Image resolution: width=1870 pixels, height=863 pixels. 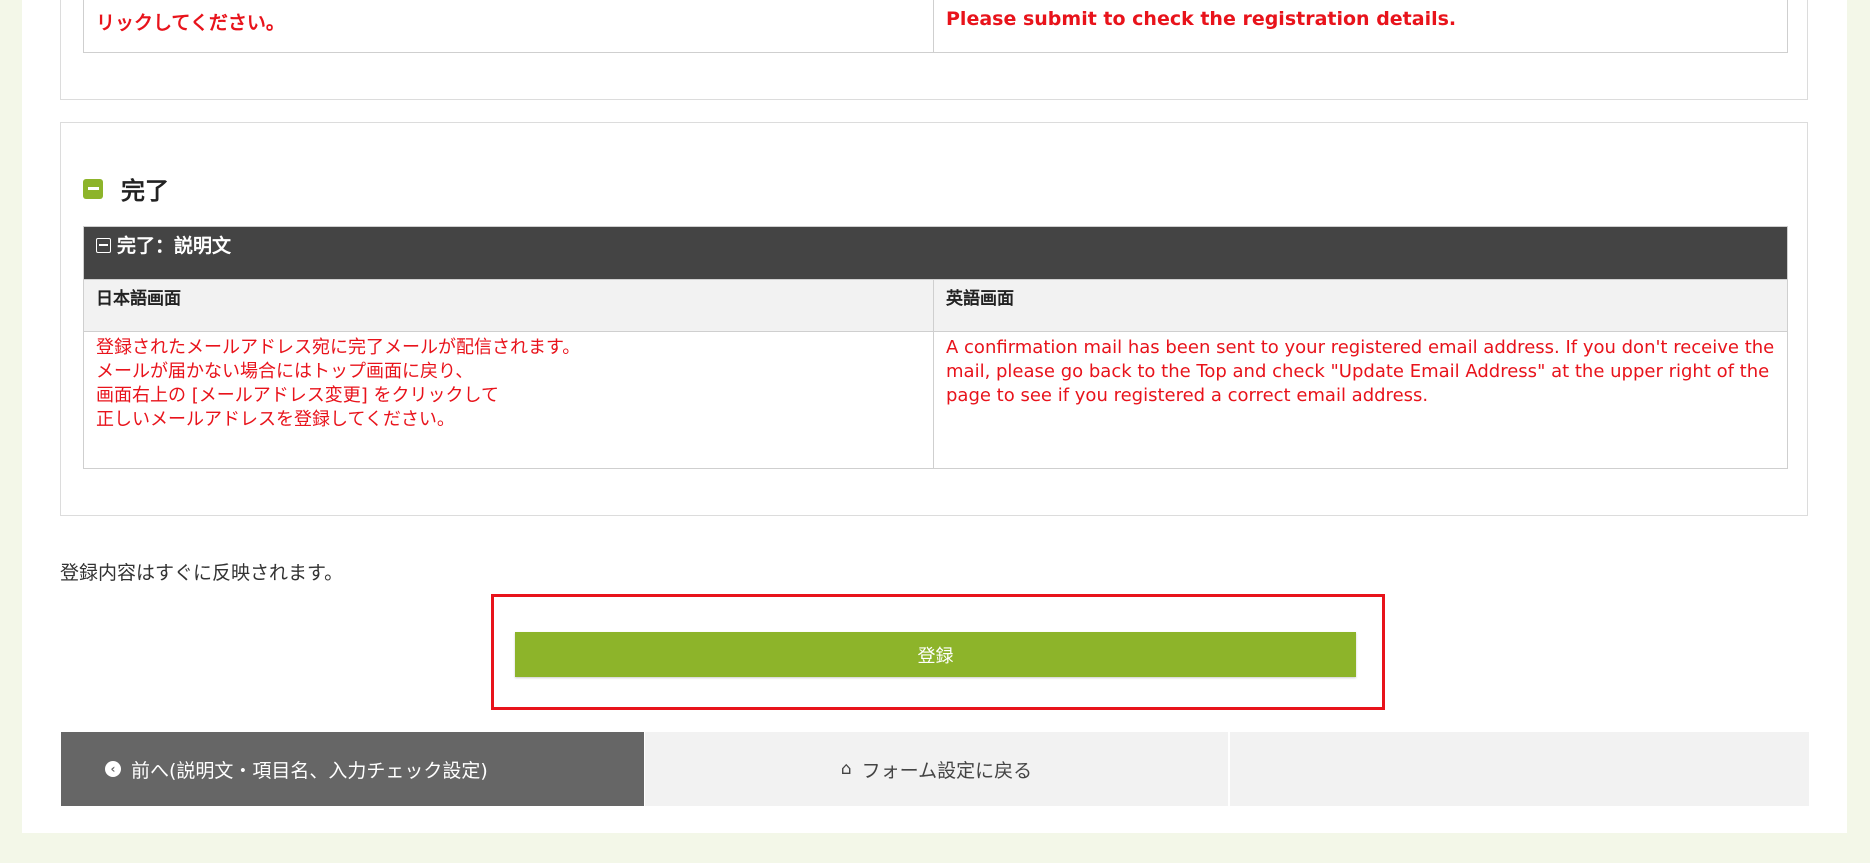 What do you see at coordinates (1519, 769) in the screenshot?
I see `footer-blank` at bounding box center [1519, 769].